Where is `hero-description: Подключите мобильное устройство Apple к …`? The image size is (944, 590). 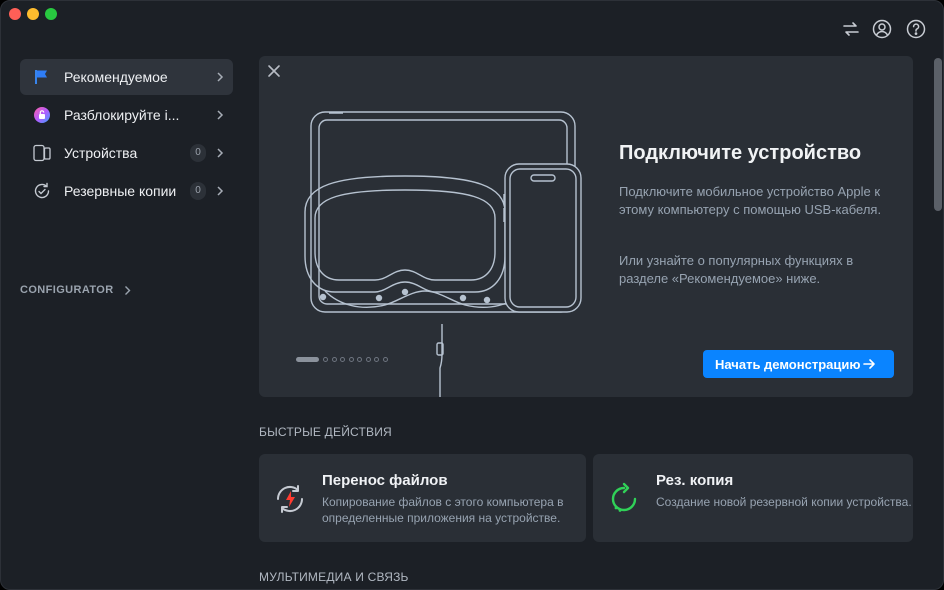
hero-description: Подключите мобильное устройство Apple к … is located at coordinates (750, 200).